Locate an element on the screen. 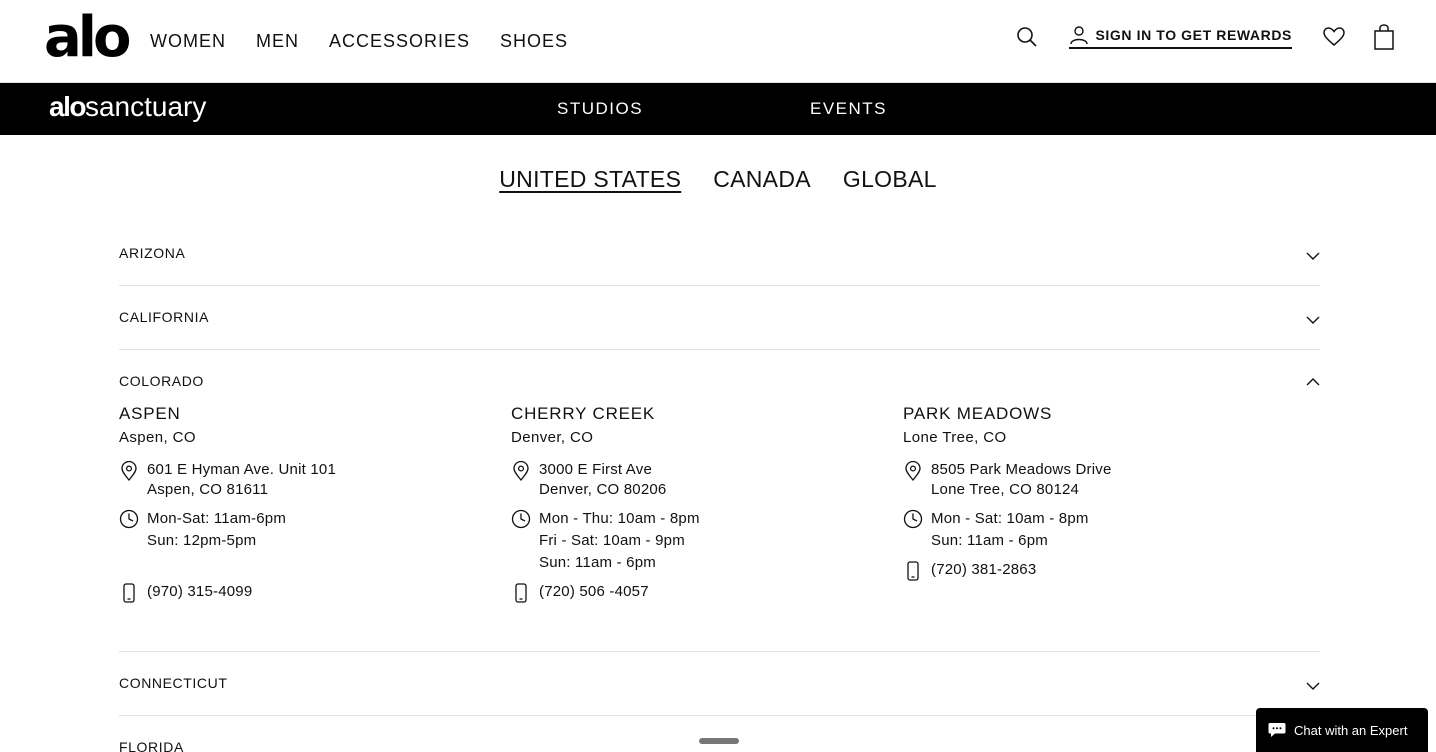  alo-sanctuary-logo: alosanctuary is located at coordinates (127, 107).